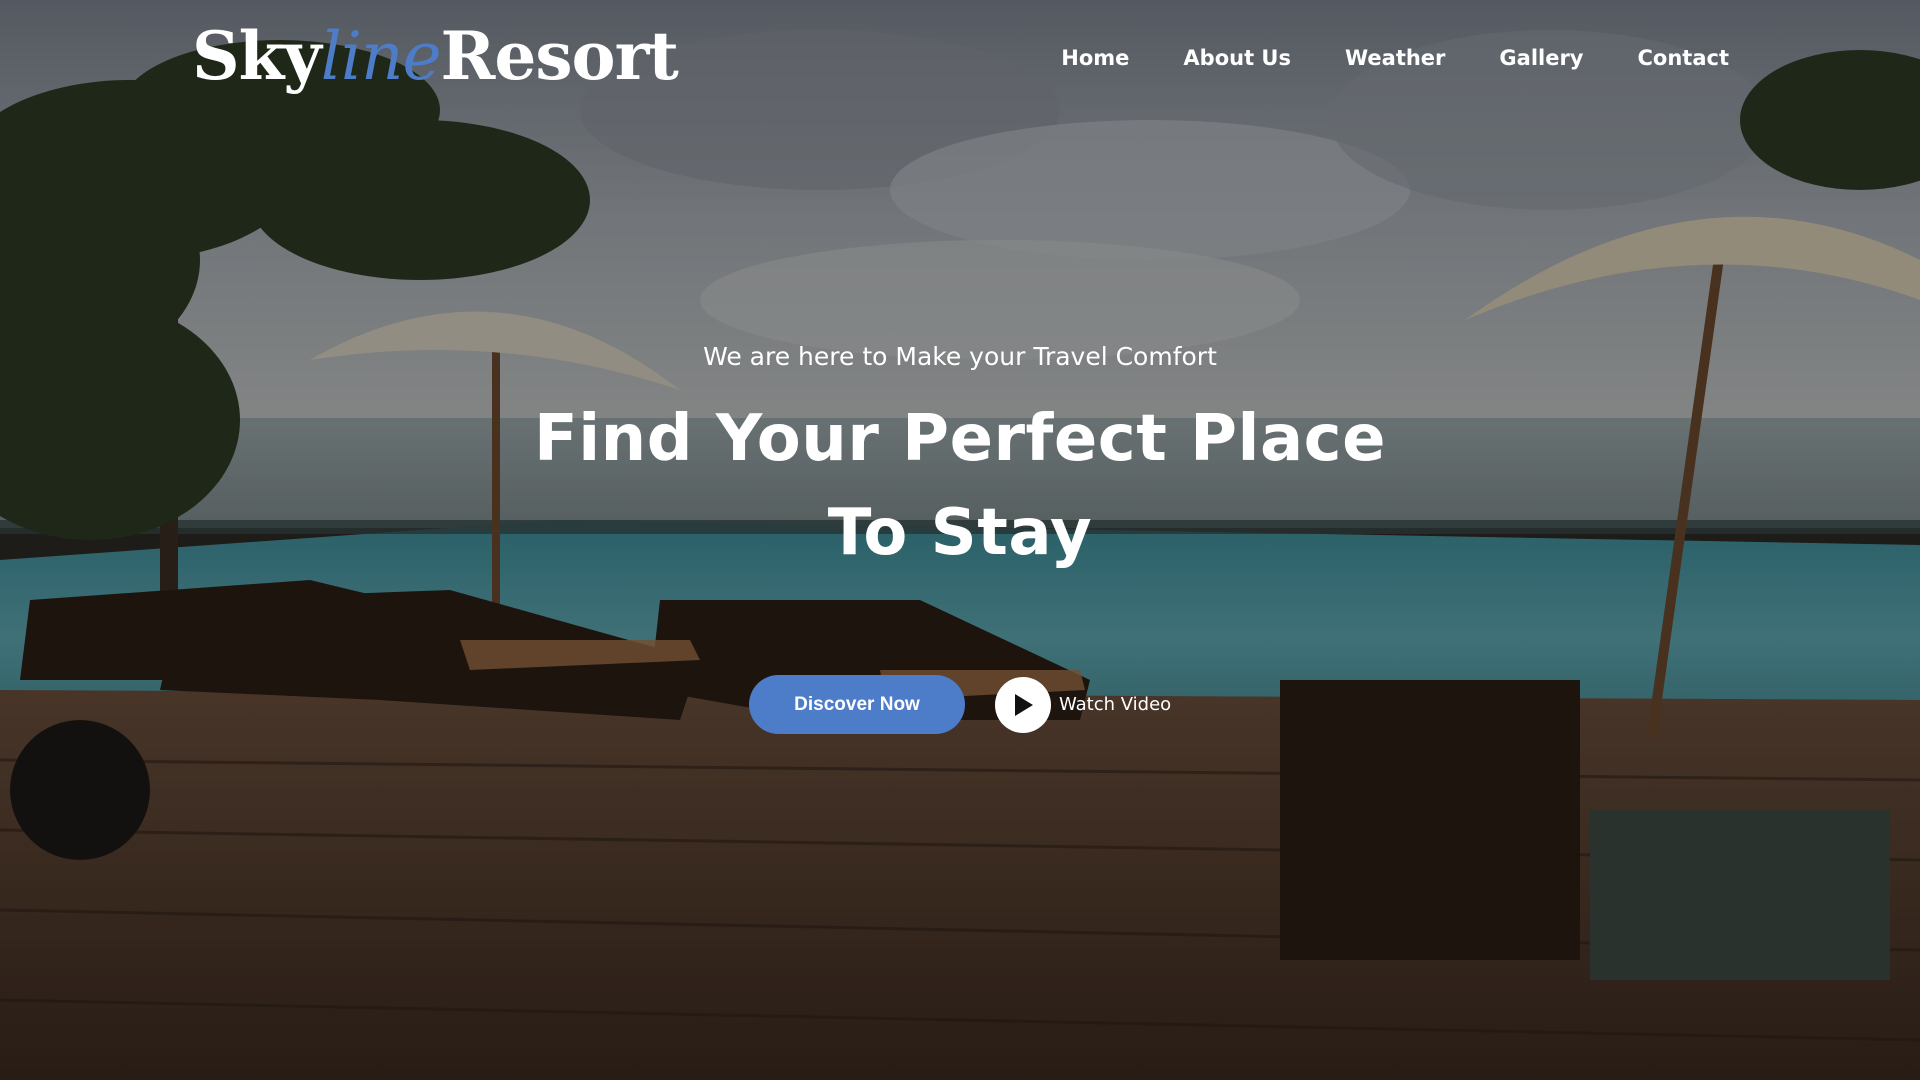 The width and height of the screenshot is (1920, 1080). What do you see at coordinates (1115, 704) in the screenshot?
I see `watch-video-label: Watch Video` at bounding box center [1115, 704].